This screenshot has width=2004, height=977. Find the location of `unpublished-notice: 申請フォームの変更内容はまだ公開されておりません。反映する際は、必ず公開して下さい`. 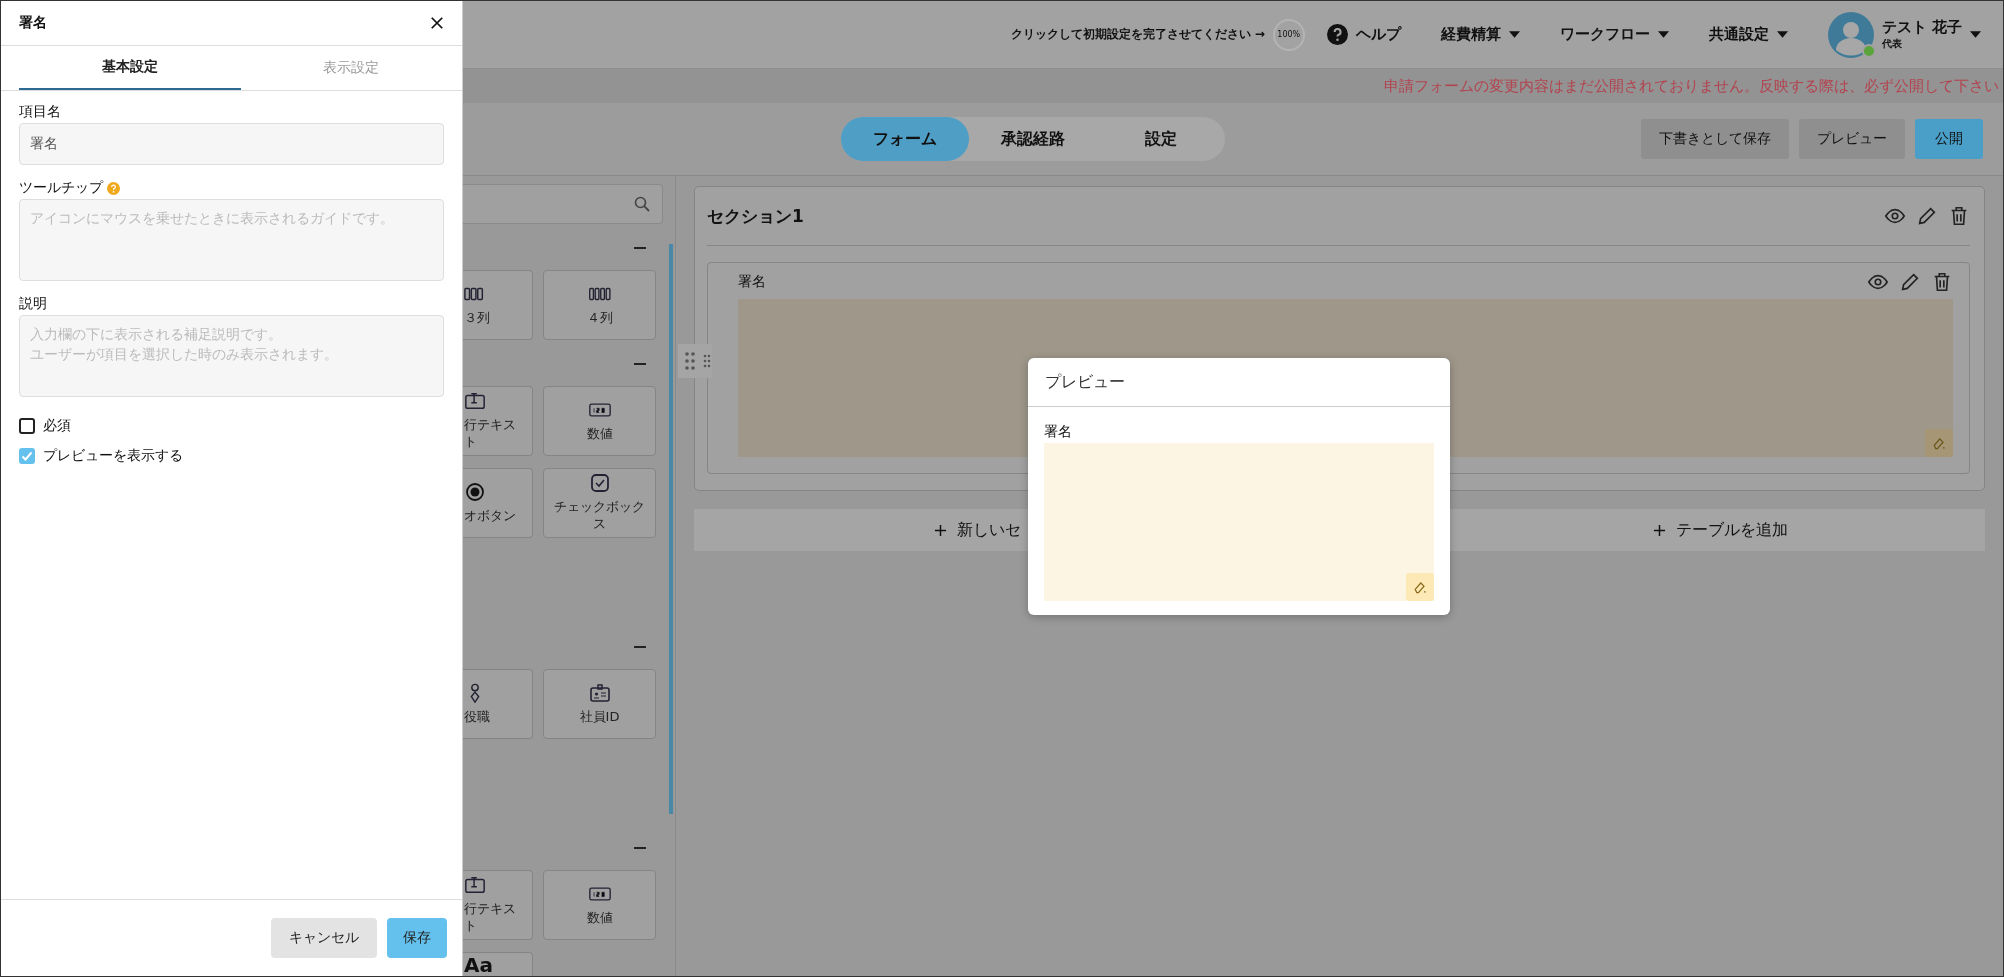

unpublished-notice: 申請フォームの変更内容はまだ公開されておりません。反映する際は、必ず公開して下さい is located at coordinates (1691, 86).